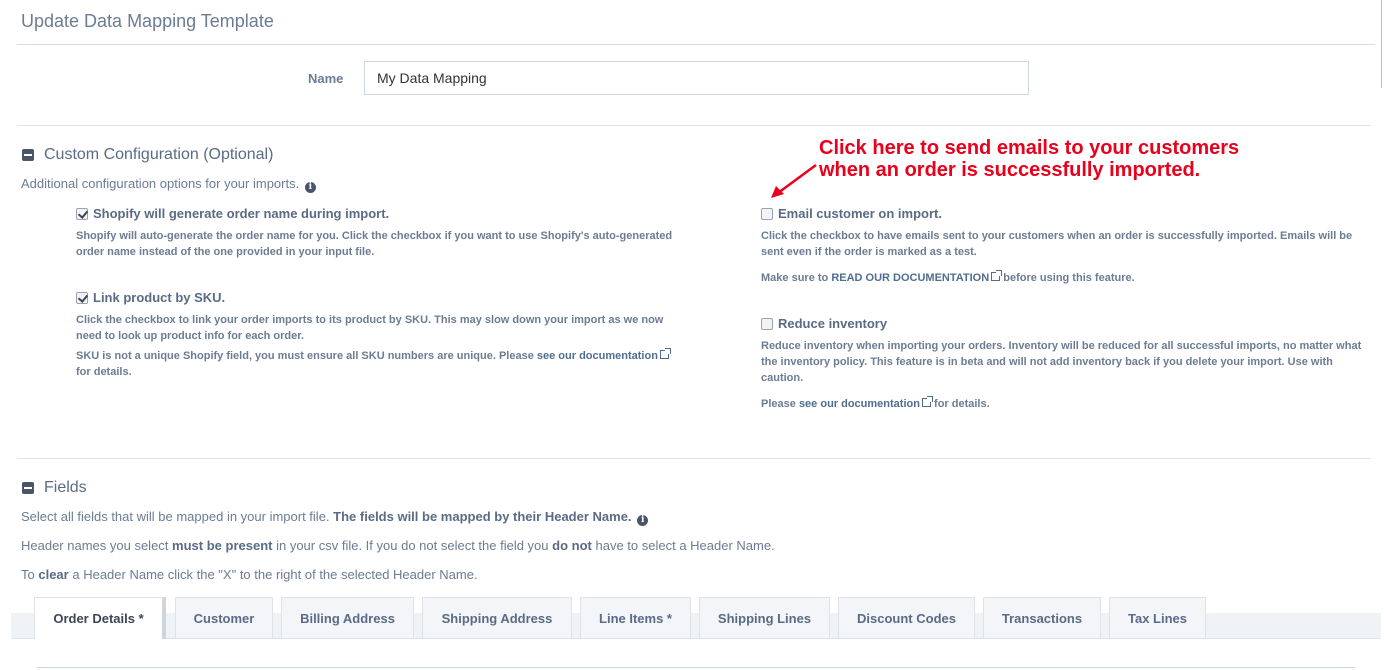 The image size is (1384, 670). Describe the element at coordinates (381, 298) in the screenshot. I see `link-sku-checkbox-row: Link product by SKU.` at that location.